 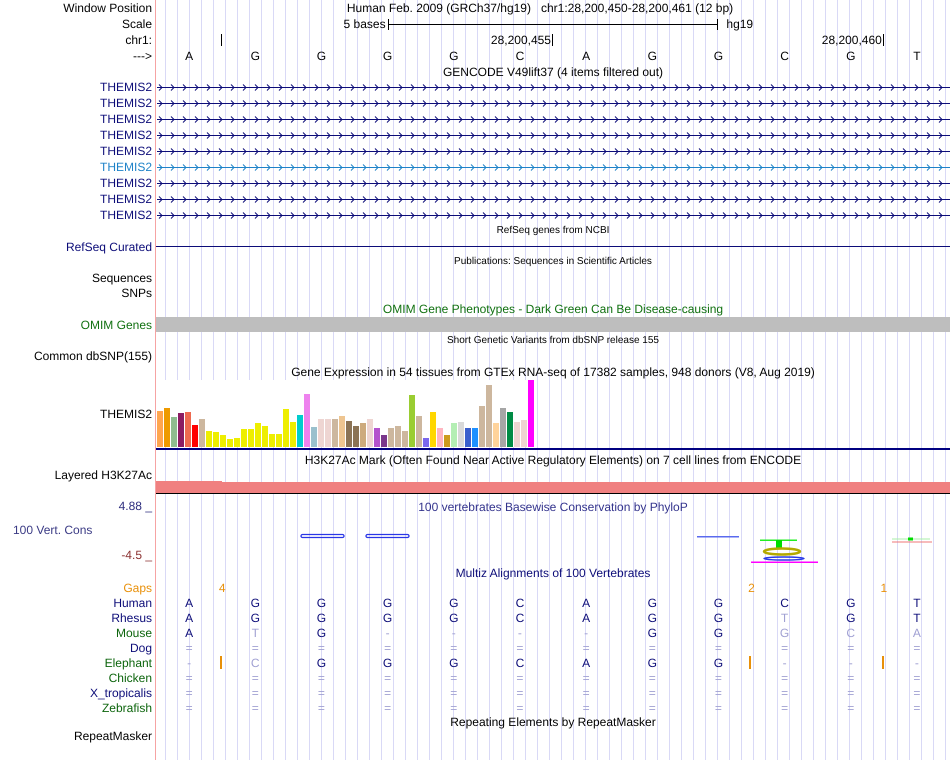 What do you see at coordinates (321, 633) in the screenshot?
I see `aligned-base: G` at bounding box center [321, 633].